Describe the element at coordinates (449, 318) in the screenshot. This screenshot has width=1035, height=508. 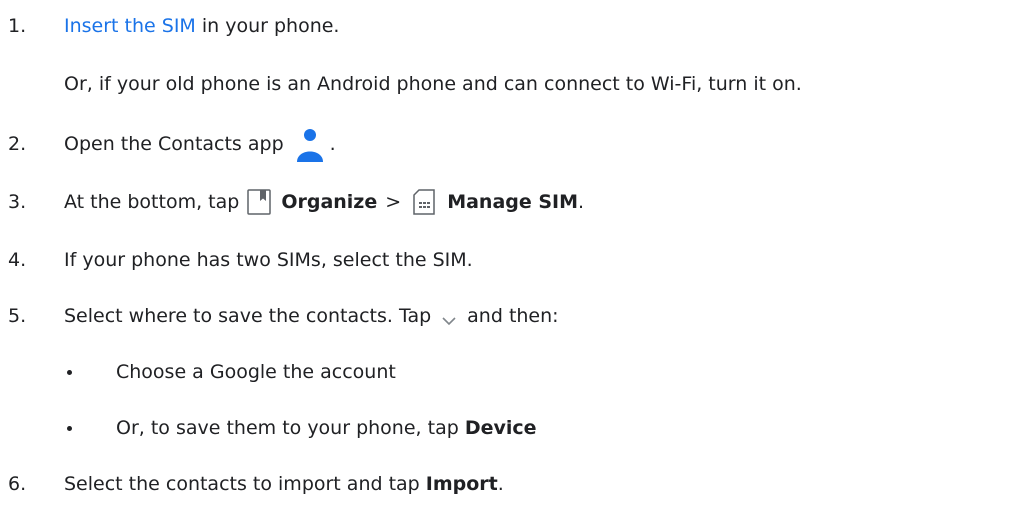
I see `chevron-down-icon` at that location.